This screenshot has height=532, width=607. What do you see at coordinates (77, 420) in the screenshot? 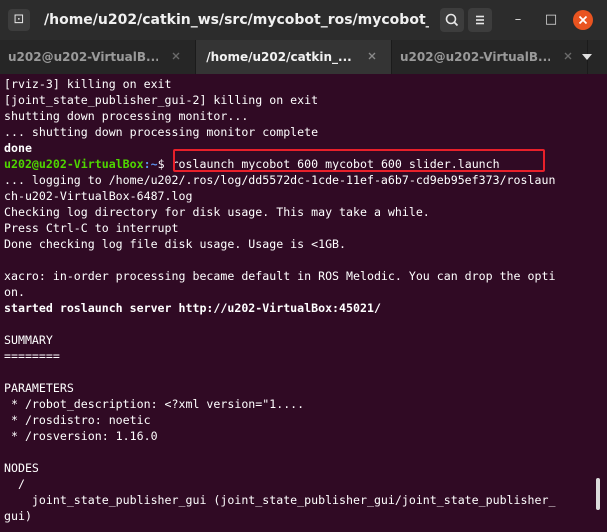
I see `terminal-line: * /rosdistro: noetic` at bounding box center [77, 420].